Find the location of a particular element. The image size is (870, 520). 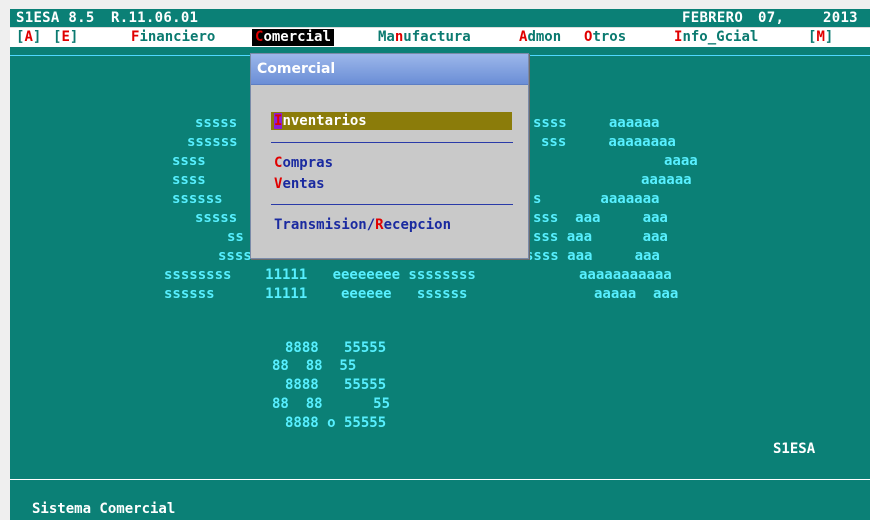

menu-option-compras: Compras is located at coordinates (303, 163).